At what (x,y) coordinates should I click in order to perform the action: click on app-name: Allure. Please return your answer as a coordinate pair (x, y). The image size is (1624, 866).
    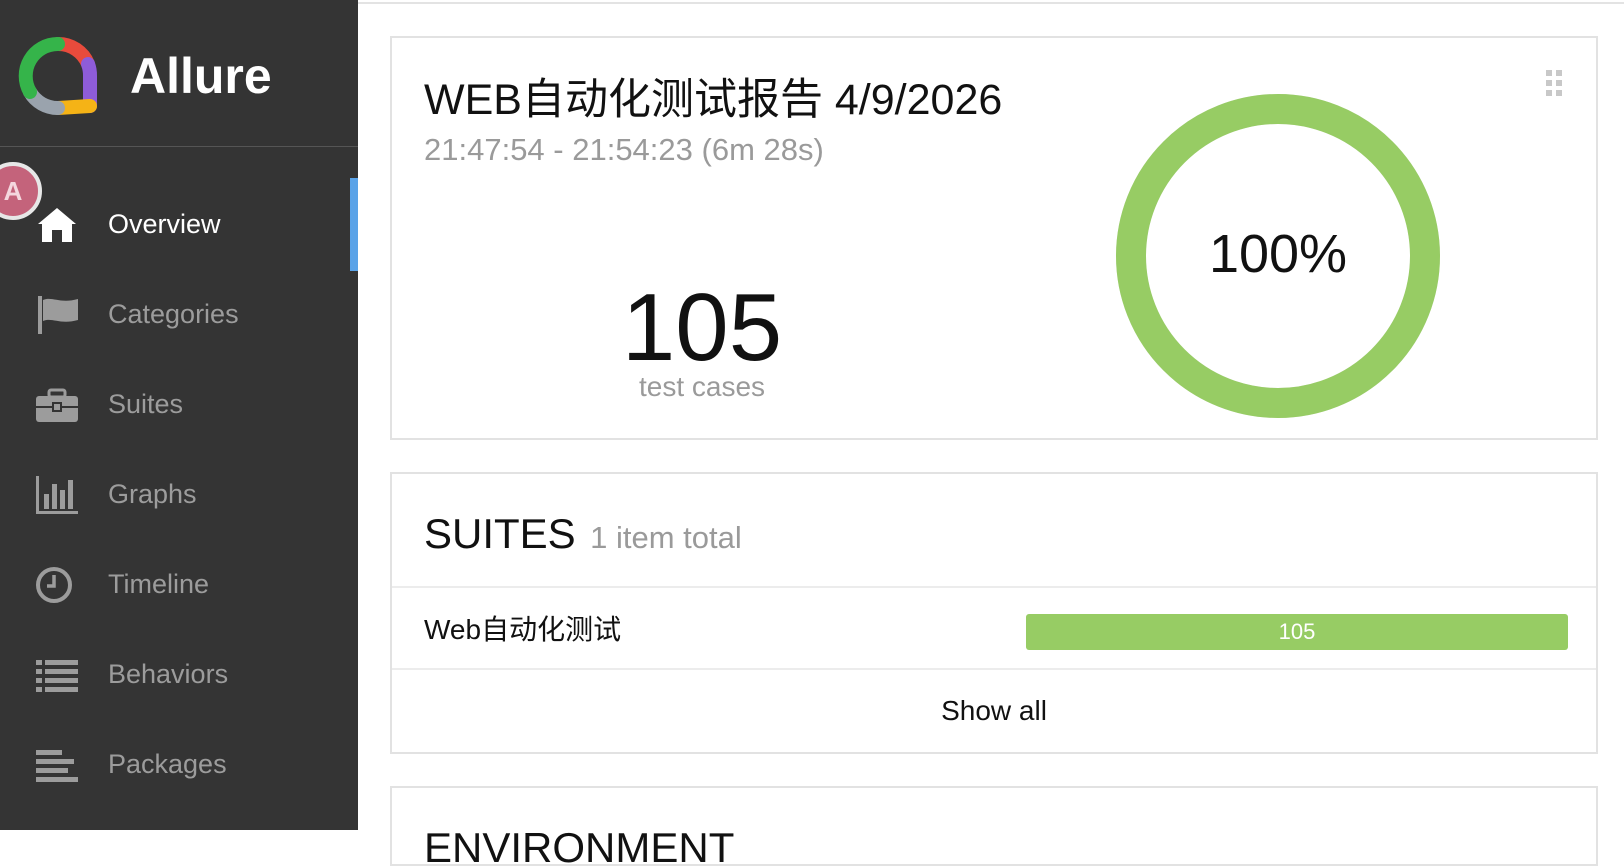
    Looking at the image, I should click on (201, 76).